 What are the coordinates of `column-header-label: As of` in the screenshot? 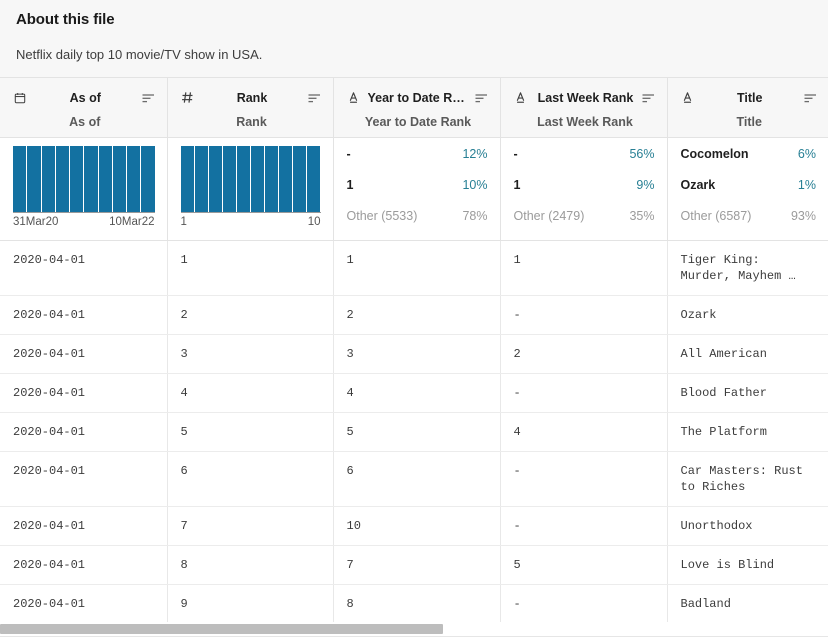 It's located at (85, 97).